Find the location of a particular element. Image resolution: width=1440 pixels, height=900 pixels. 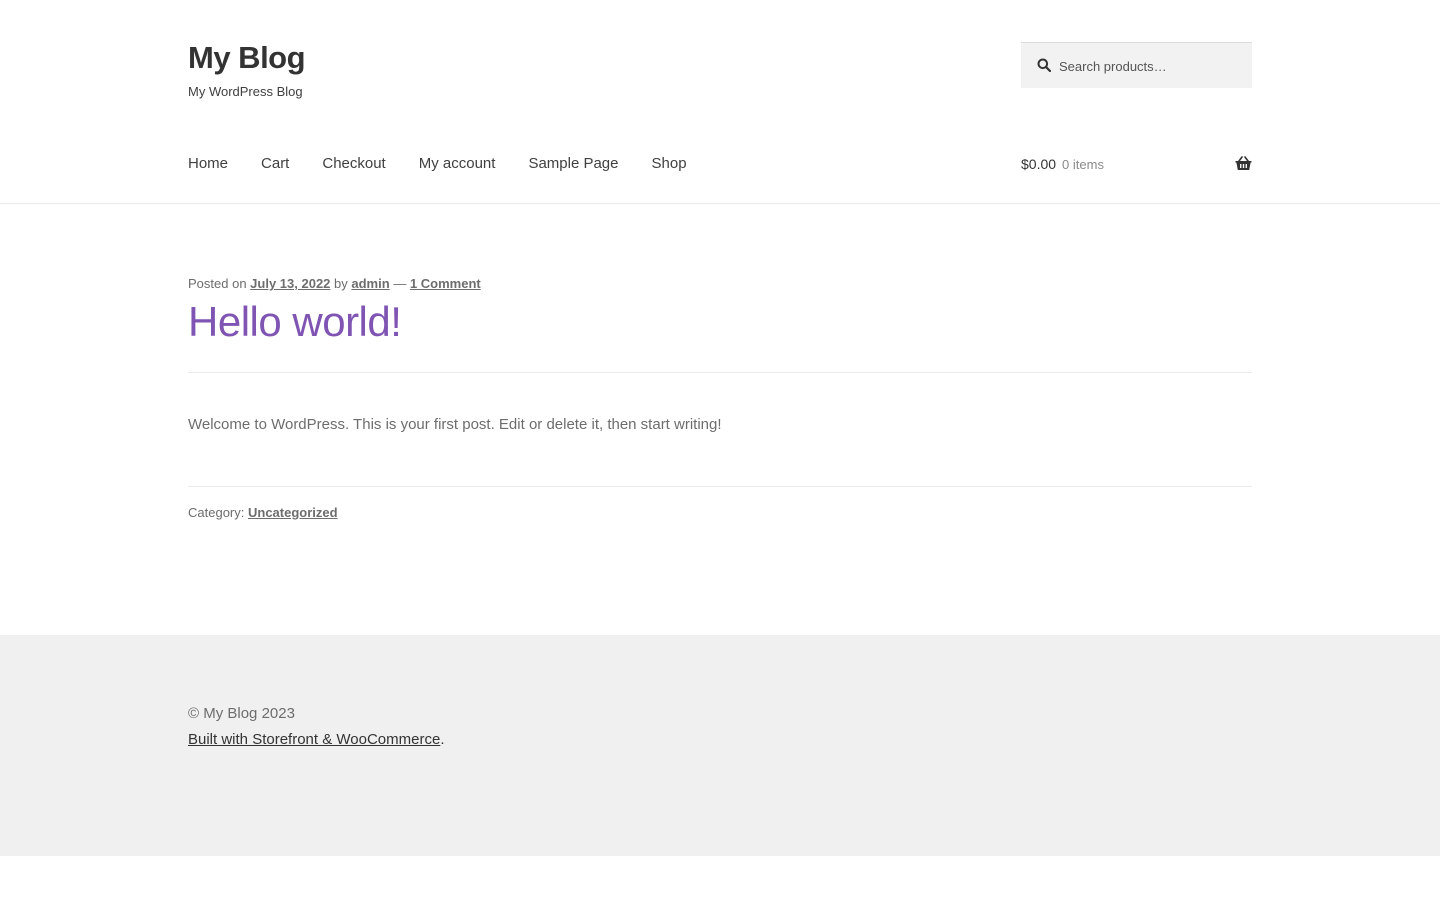

product-search is located at coordinates (1136, 65).